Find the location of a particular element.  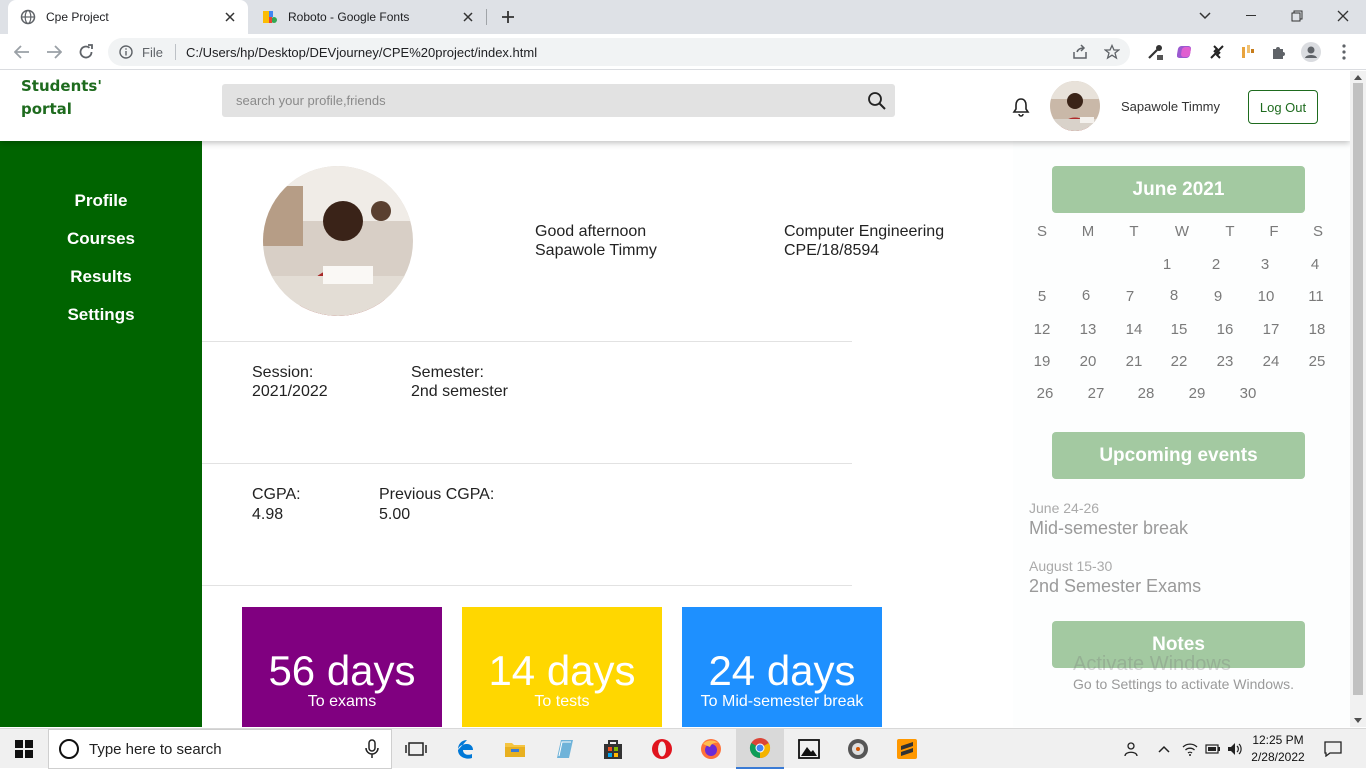

calendar-day: 30 is located at coordinates (1248, 393).